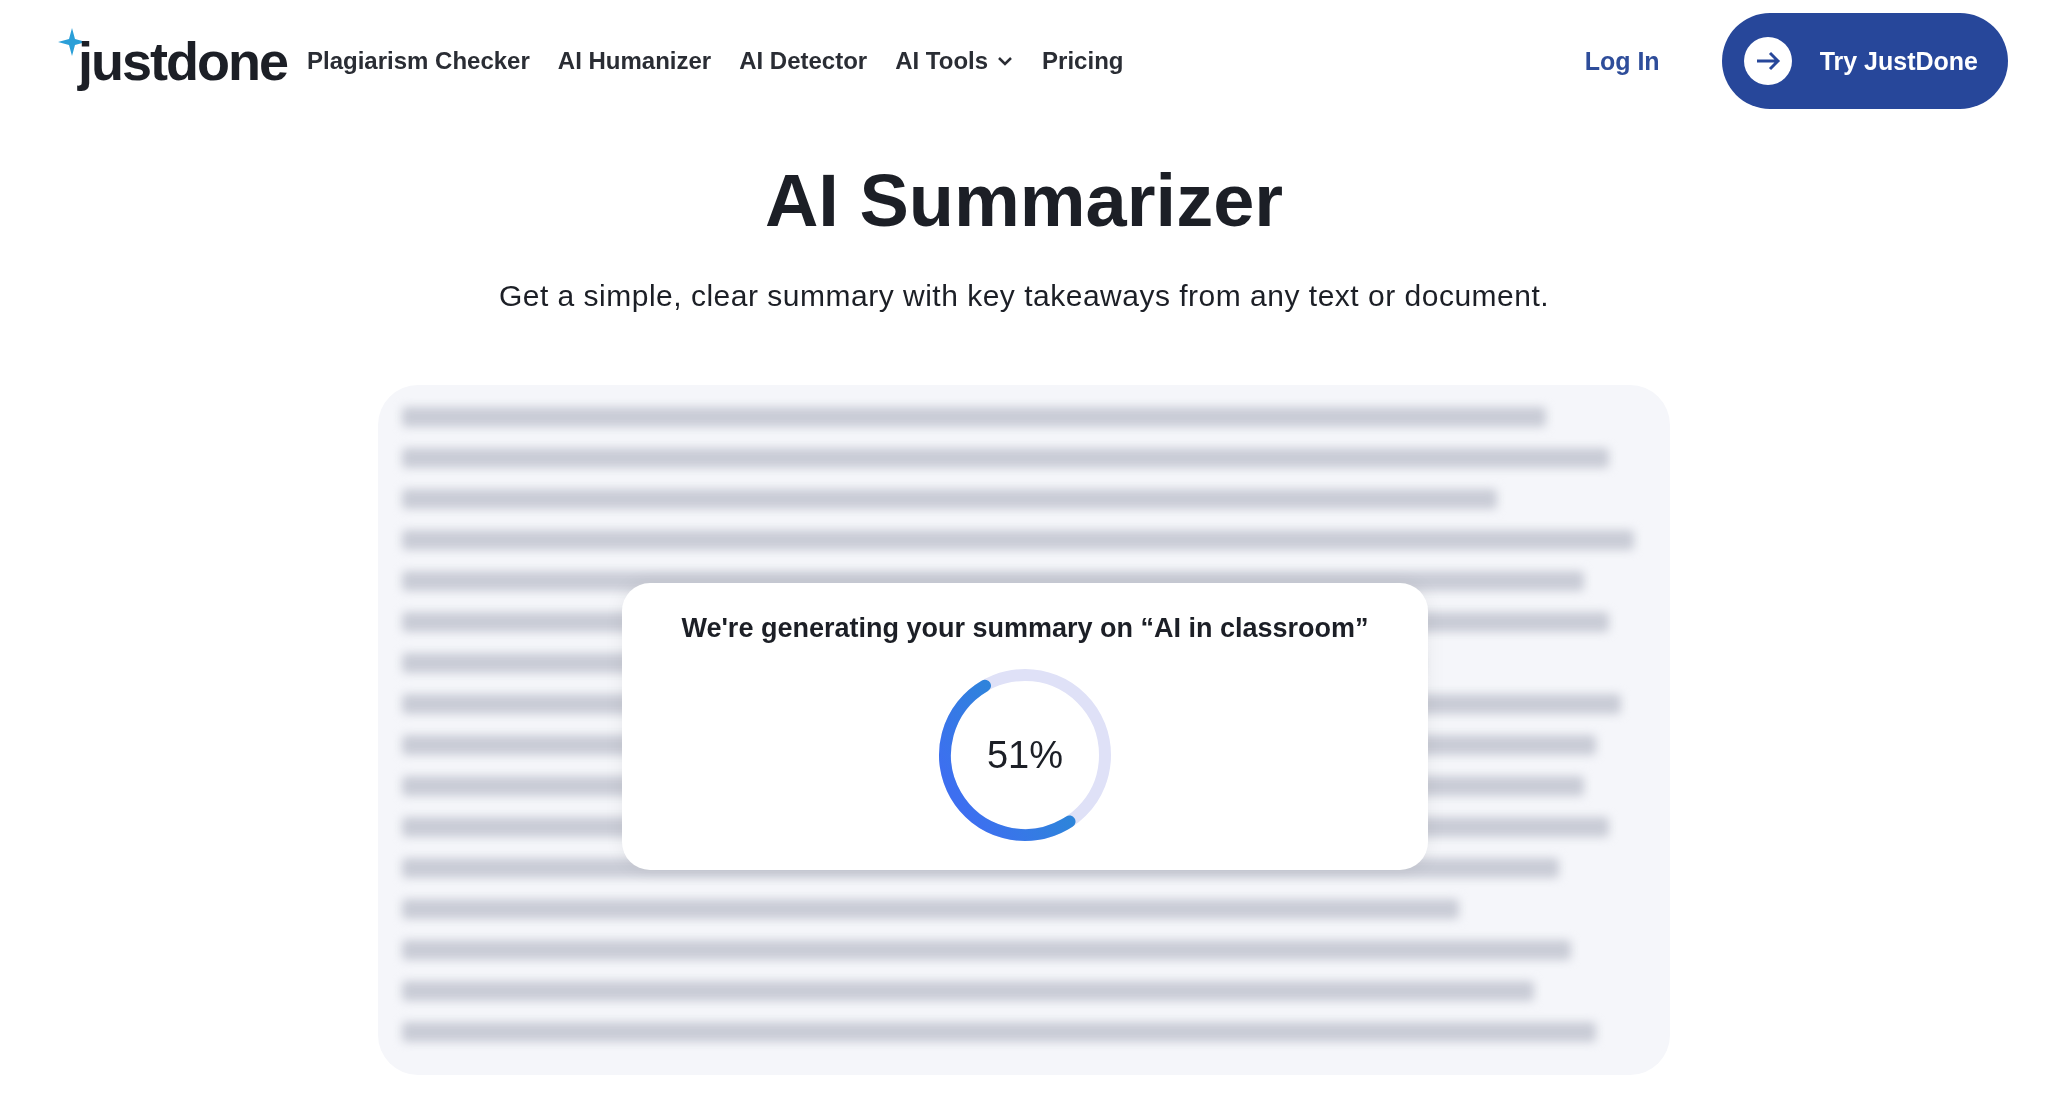  Describe the element at coordinates (803, 61) in the screenshot. I see `nav-link: AI Detector` at that location.